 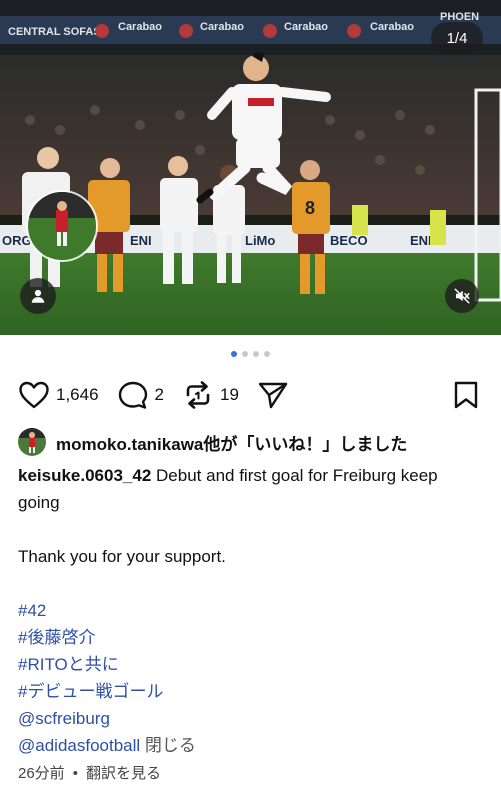 I want to click on liked-by-text: momoko.tanikawa他が「いいね！」しました, so click(x=232, y=444).